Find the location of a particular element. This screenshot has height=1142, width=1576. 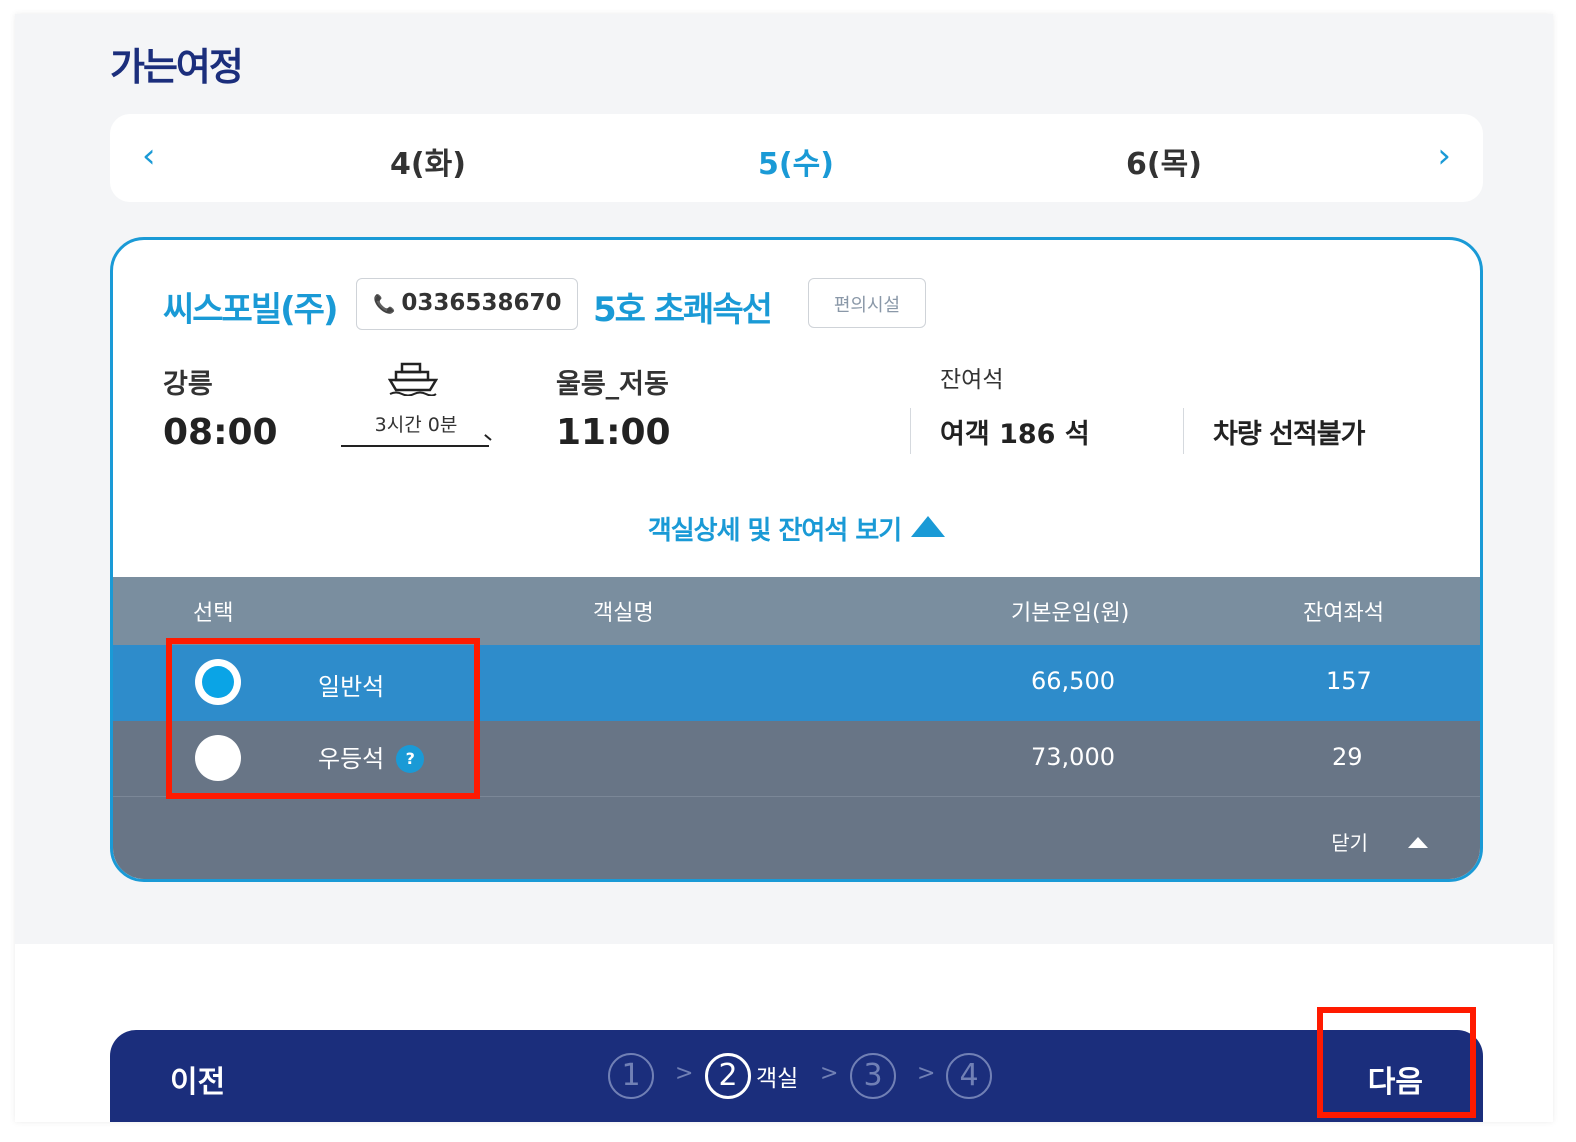

step-3: 3 is located at coordinates (873, 1076).